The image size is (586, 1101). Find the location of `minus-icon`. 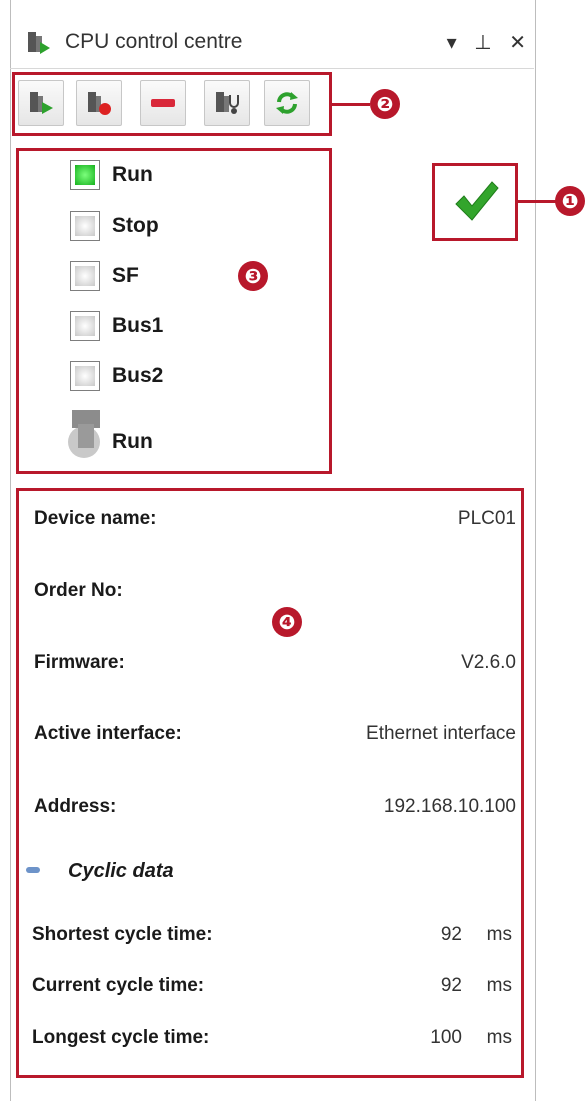

minus-icon is located at coordinates (163, 103).